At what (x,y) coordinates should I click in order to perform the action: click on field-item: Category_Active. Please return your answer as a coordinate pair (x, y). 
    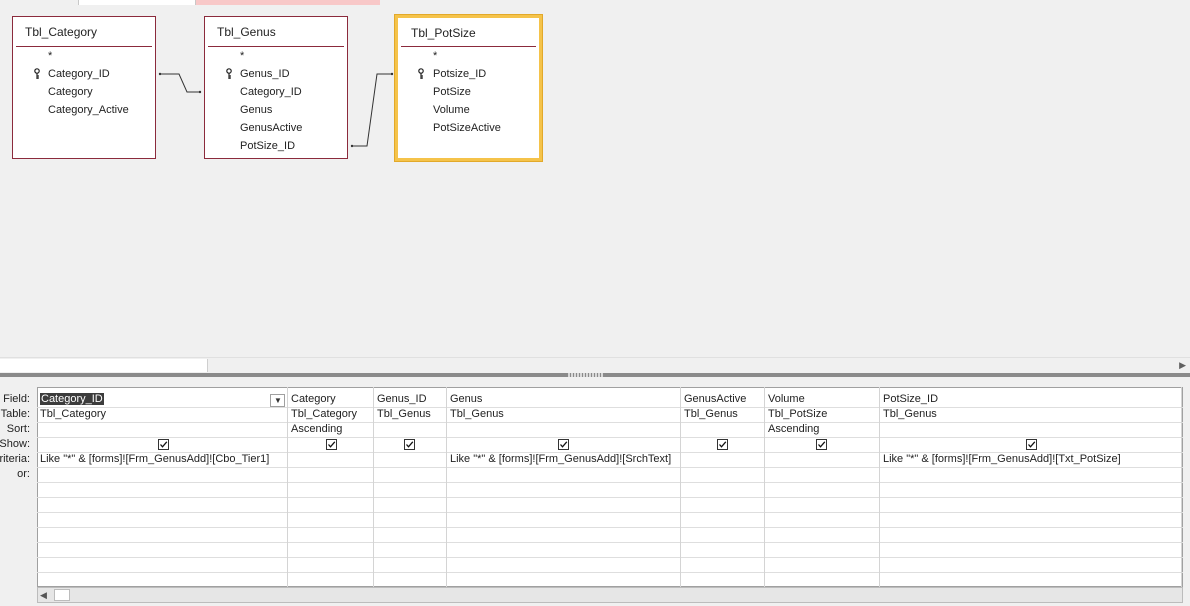
    Looking at the image, I should click on (88, 110).